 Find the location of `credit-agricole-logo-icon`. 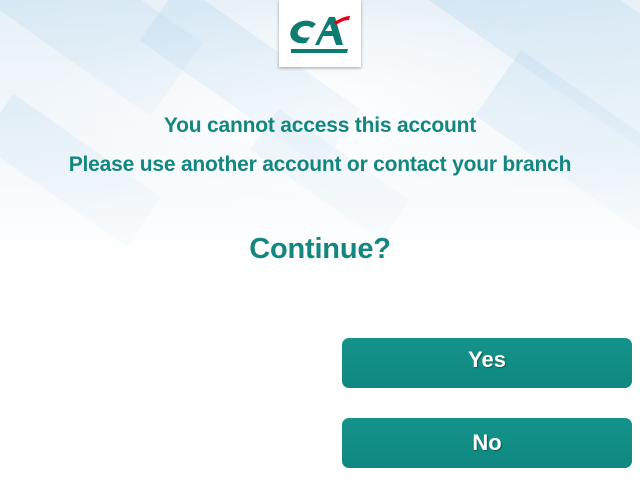

credit-agricole-logo-icon is located at coordinates (320, 34).